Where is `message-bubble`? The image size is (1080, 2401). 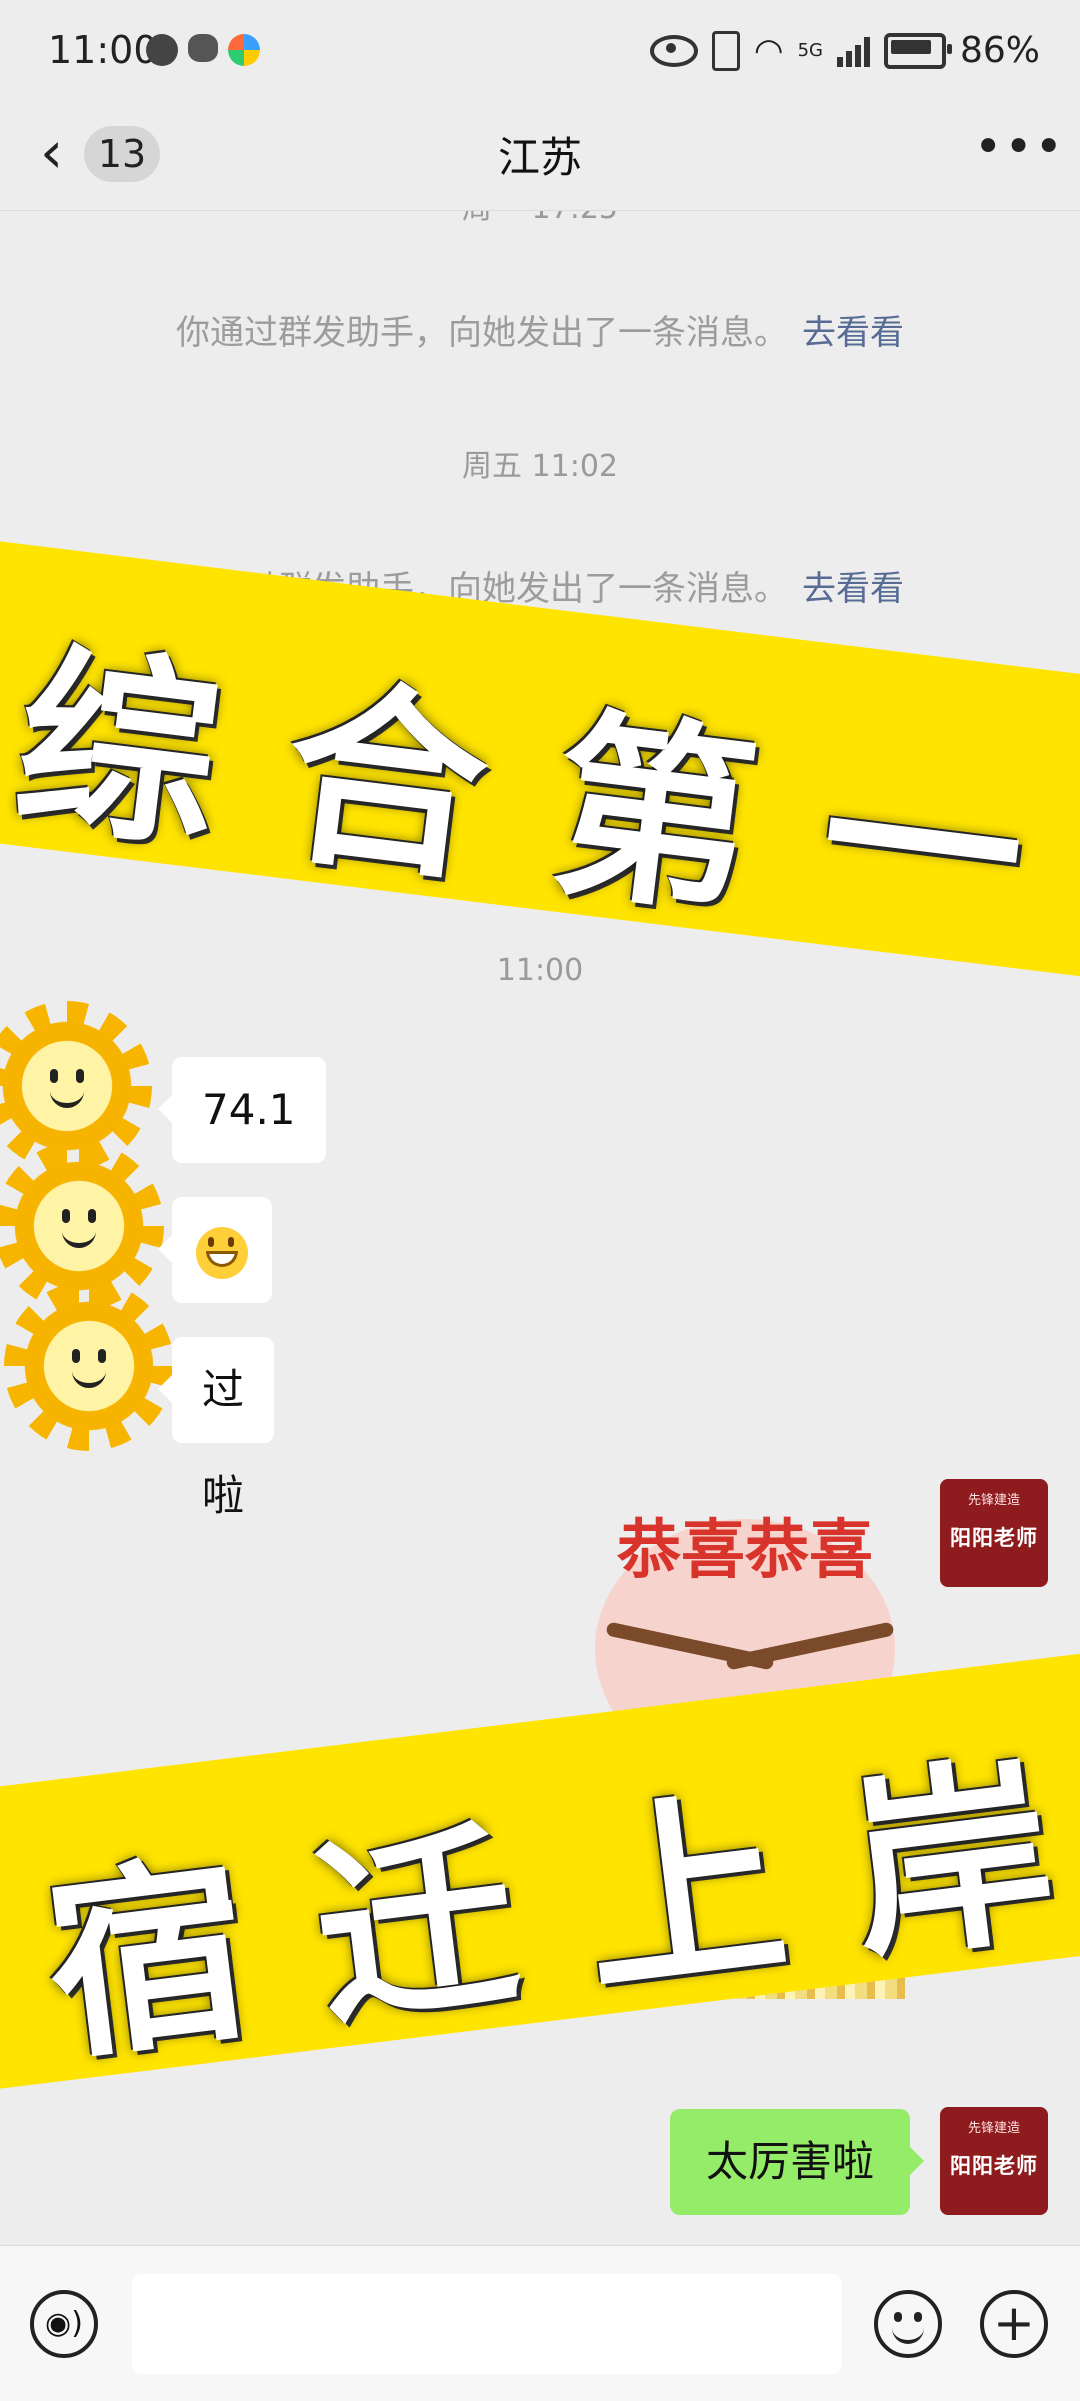
message-bubble is located at coordinates (215, 1250).